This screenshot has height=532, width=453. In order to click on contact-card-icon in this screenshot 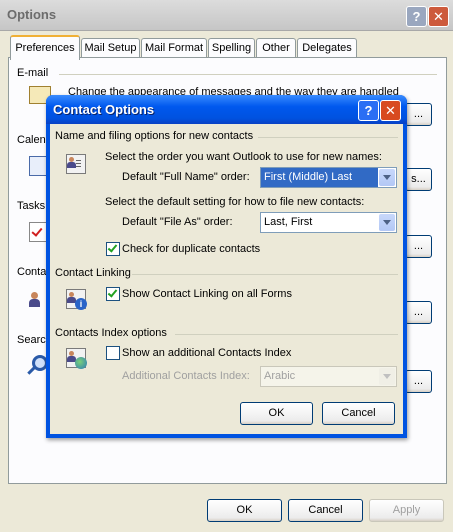, I will do `click(75, 163)`.